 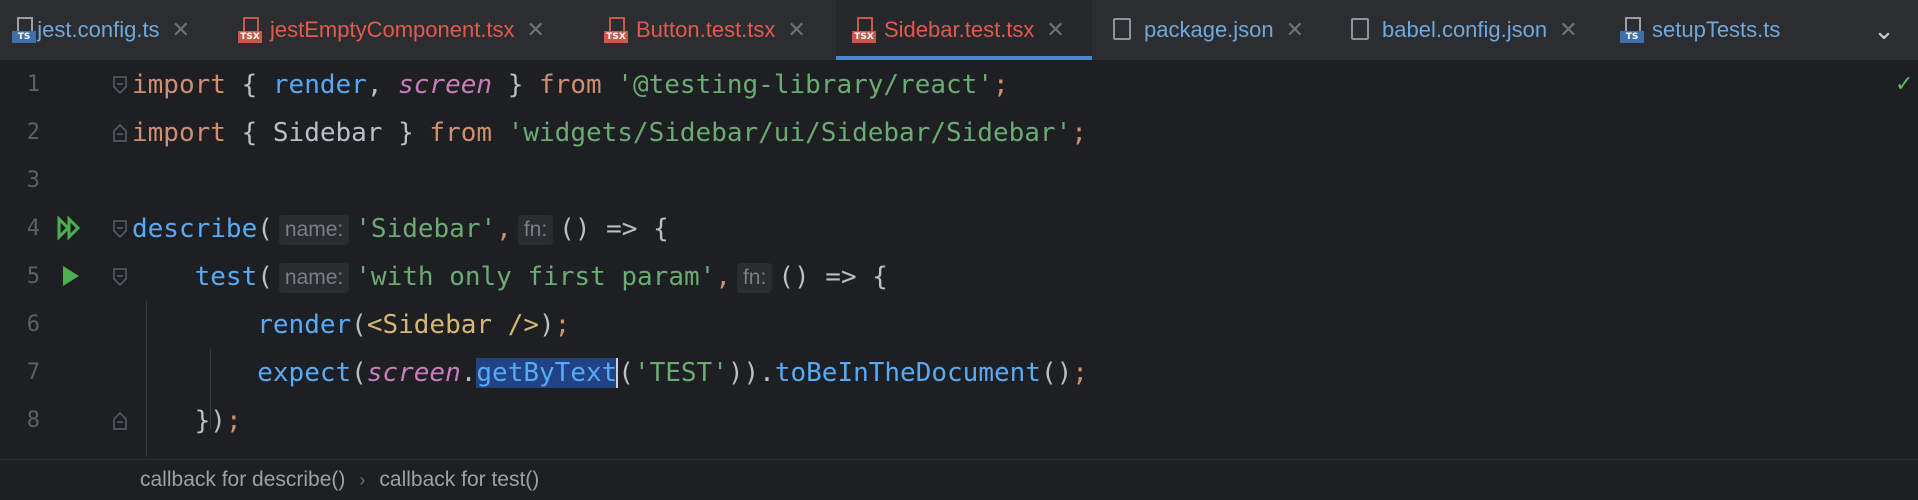 I want to click on tab-jest-config: TS jest.config.ts ✕, so click(x=95, y=30).